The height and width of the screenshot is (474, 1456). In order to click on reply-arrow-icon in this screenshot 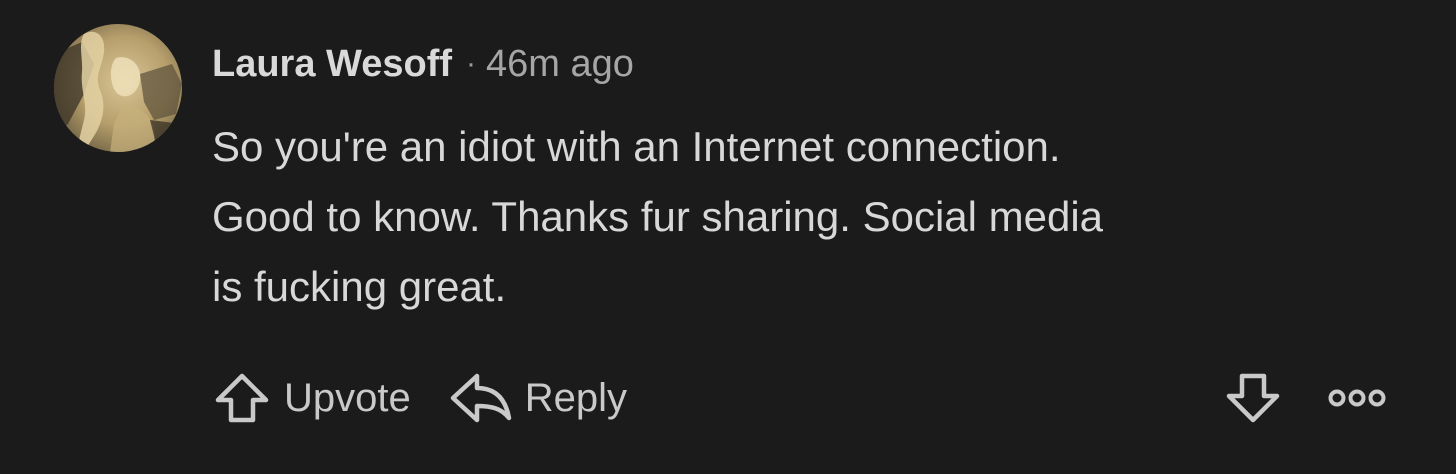, I will do `click(480, 398)`.